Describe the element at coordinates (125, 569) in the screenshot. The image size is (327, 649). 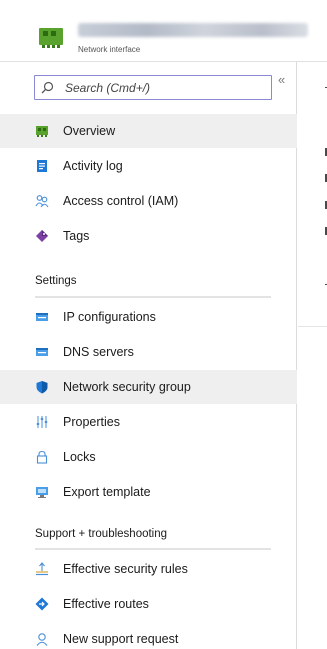
I see `menu-item-label: Effective security rules` at that location.